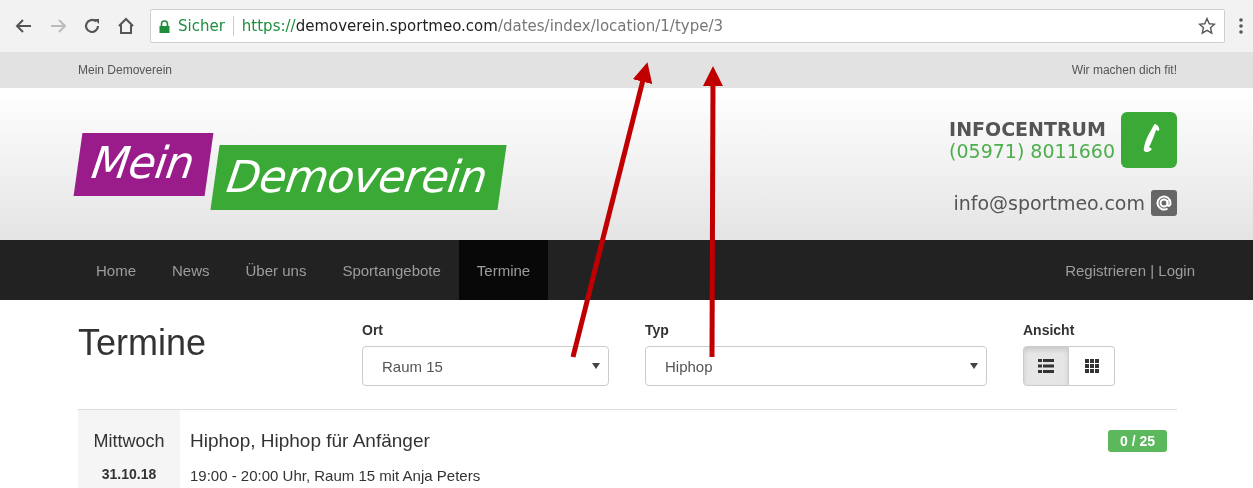  What do you see at coordinates (1164, 203) in the screenshot?
I see `at-icon` at bounding box center [1164, 203].